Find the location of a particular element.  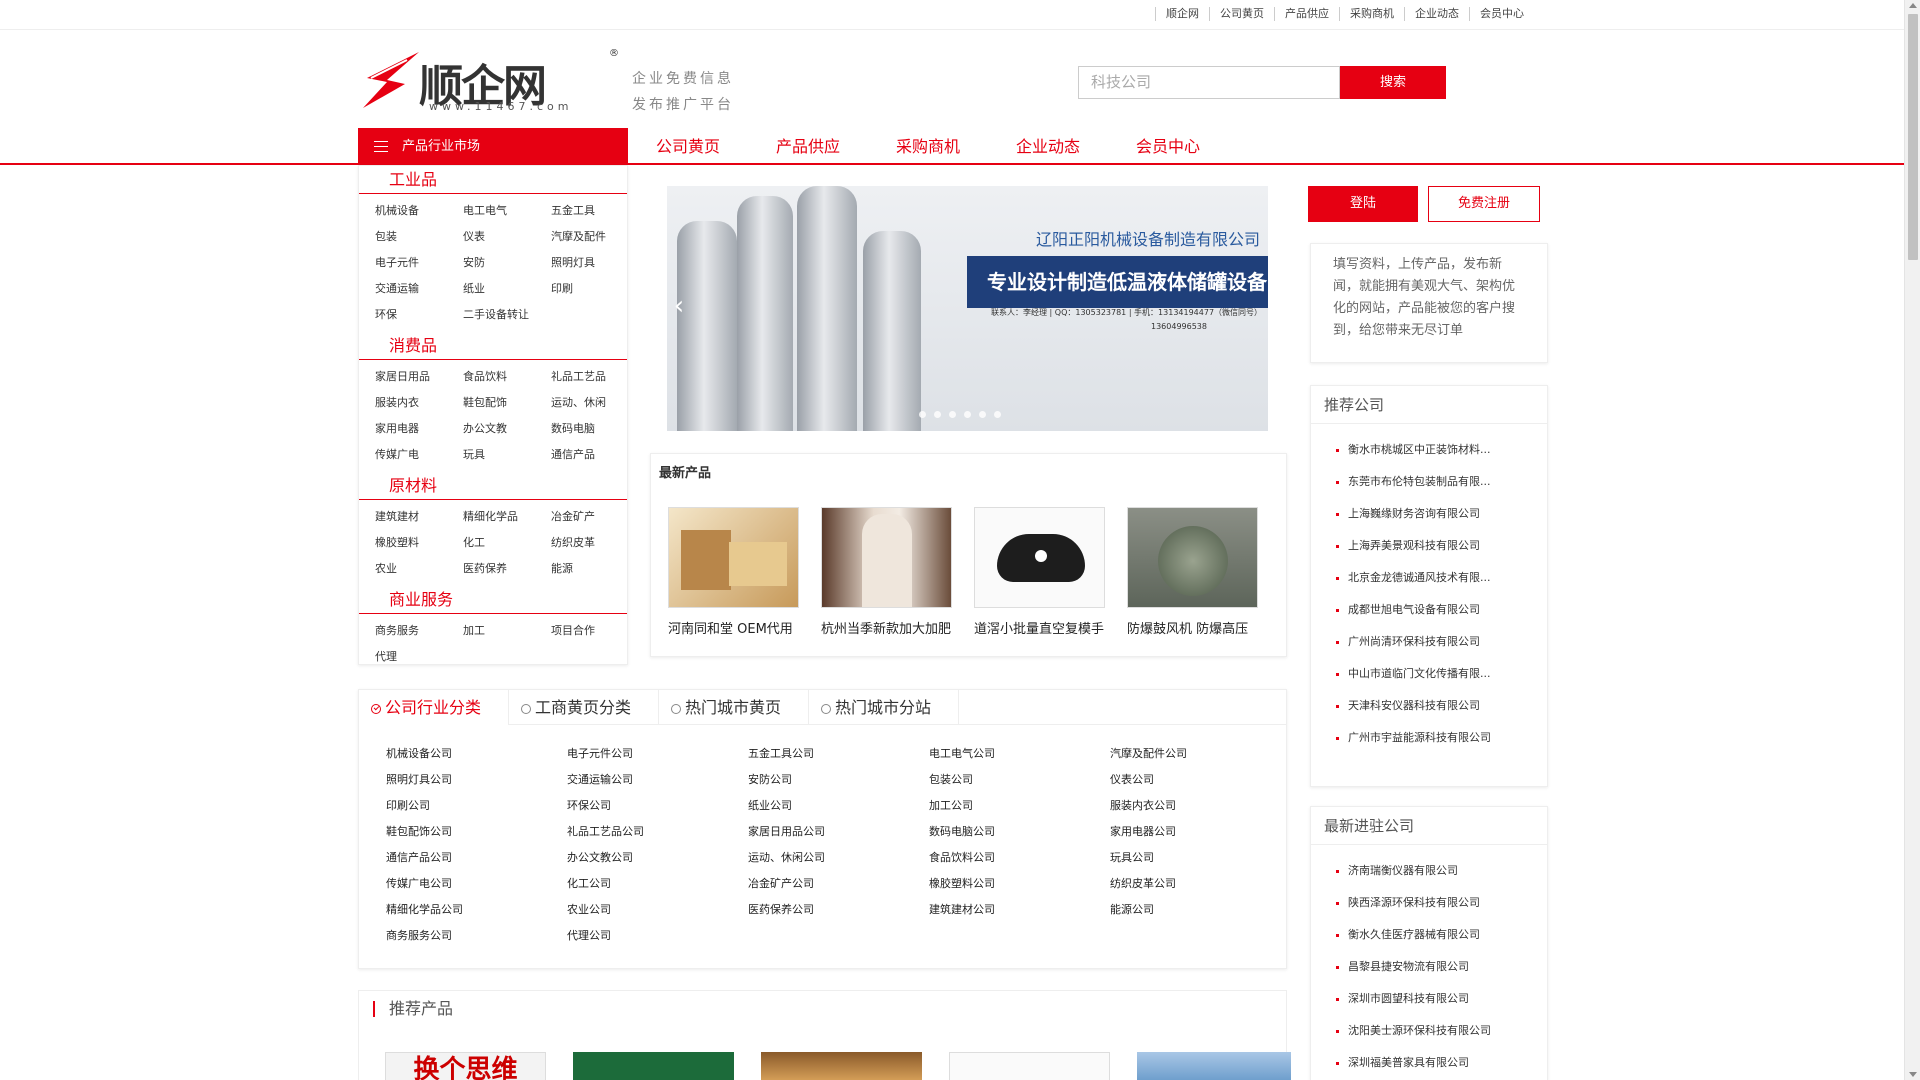

product-thumb: 换个思维 is located at coordinates (465, 1066).